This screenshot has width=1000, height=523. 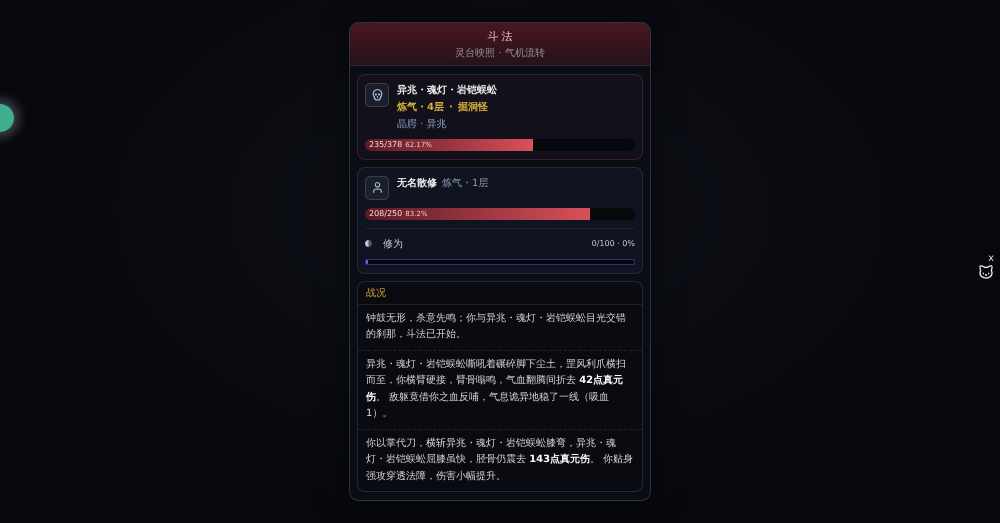 I want to click on enemy-traits: 晶腭 · 异兆, so click(x=422, y=124).